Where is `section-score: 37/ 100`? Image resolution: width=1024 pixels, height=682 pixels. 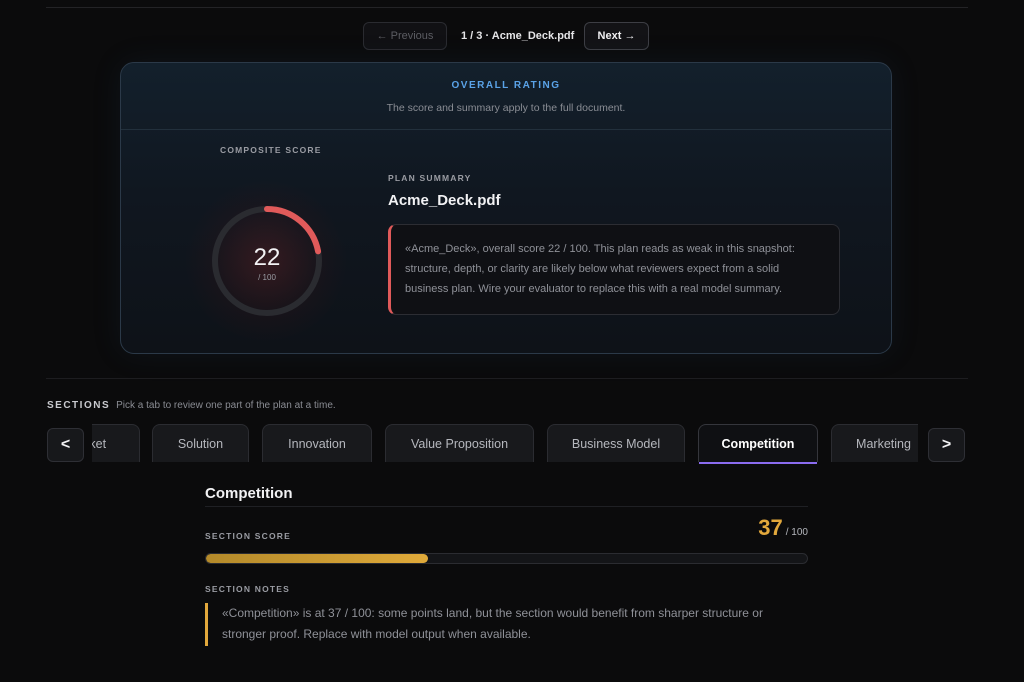
section-score: 37/ 100 is located at coordinates (783, 528).